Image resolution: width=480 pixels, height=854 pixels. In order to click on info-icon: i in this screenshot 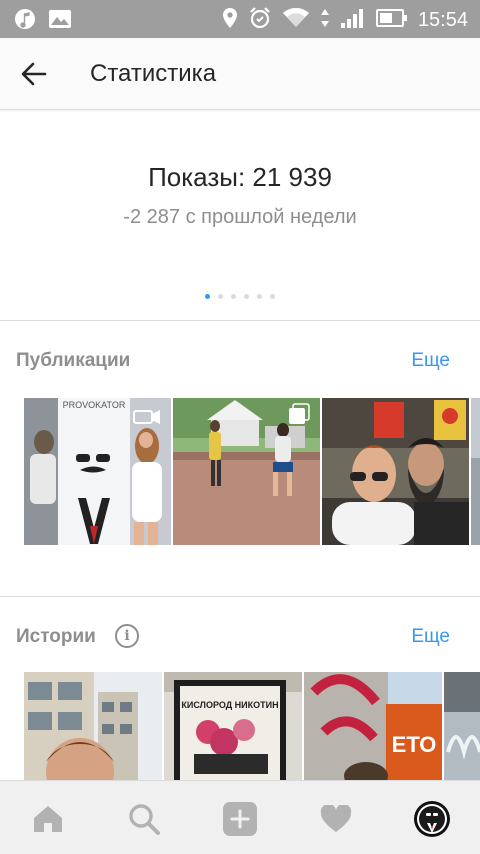, I will do `click(127, 636)`.